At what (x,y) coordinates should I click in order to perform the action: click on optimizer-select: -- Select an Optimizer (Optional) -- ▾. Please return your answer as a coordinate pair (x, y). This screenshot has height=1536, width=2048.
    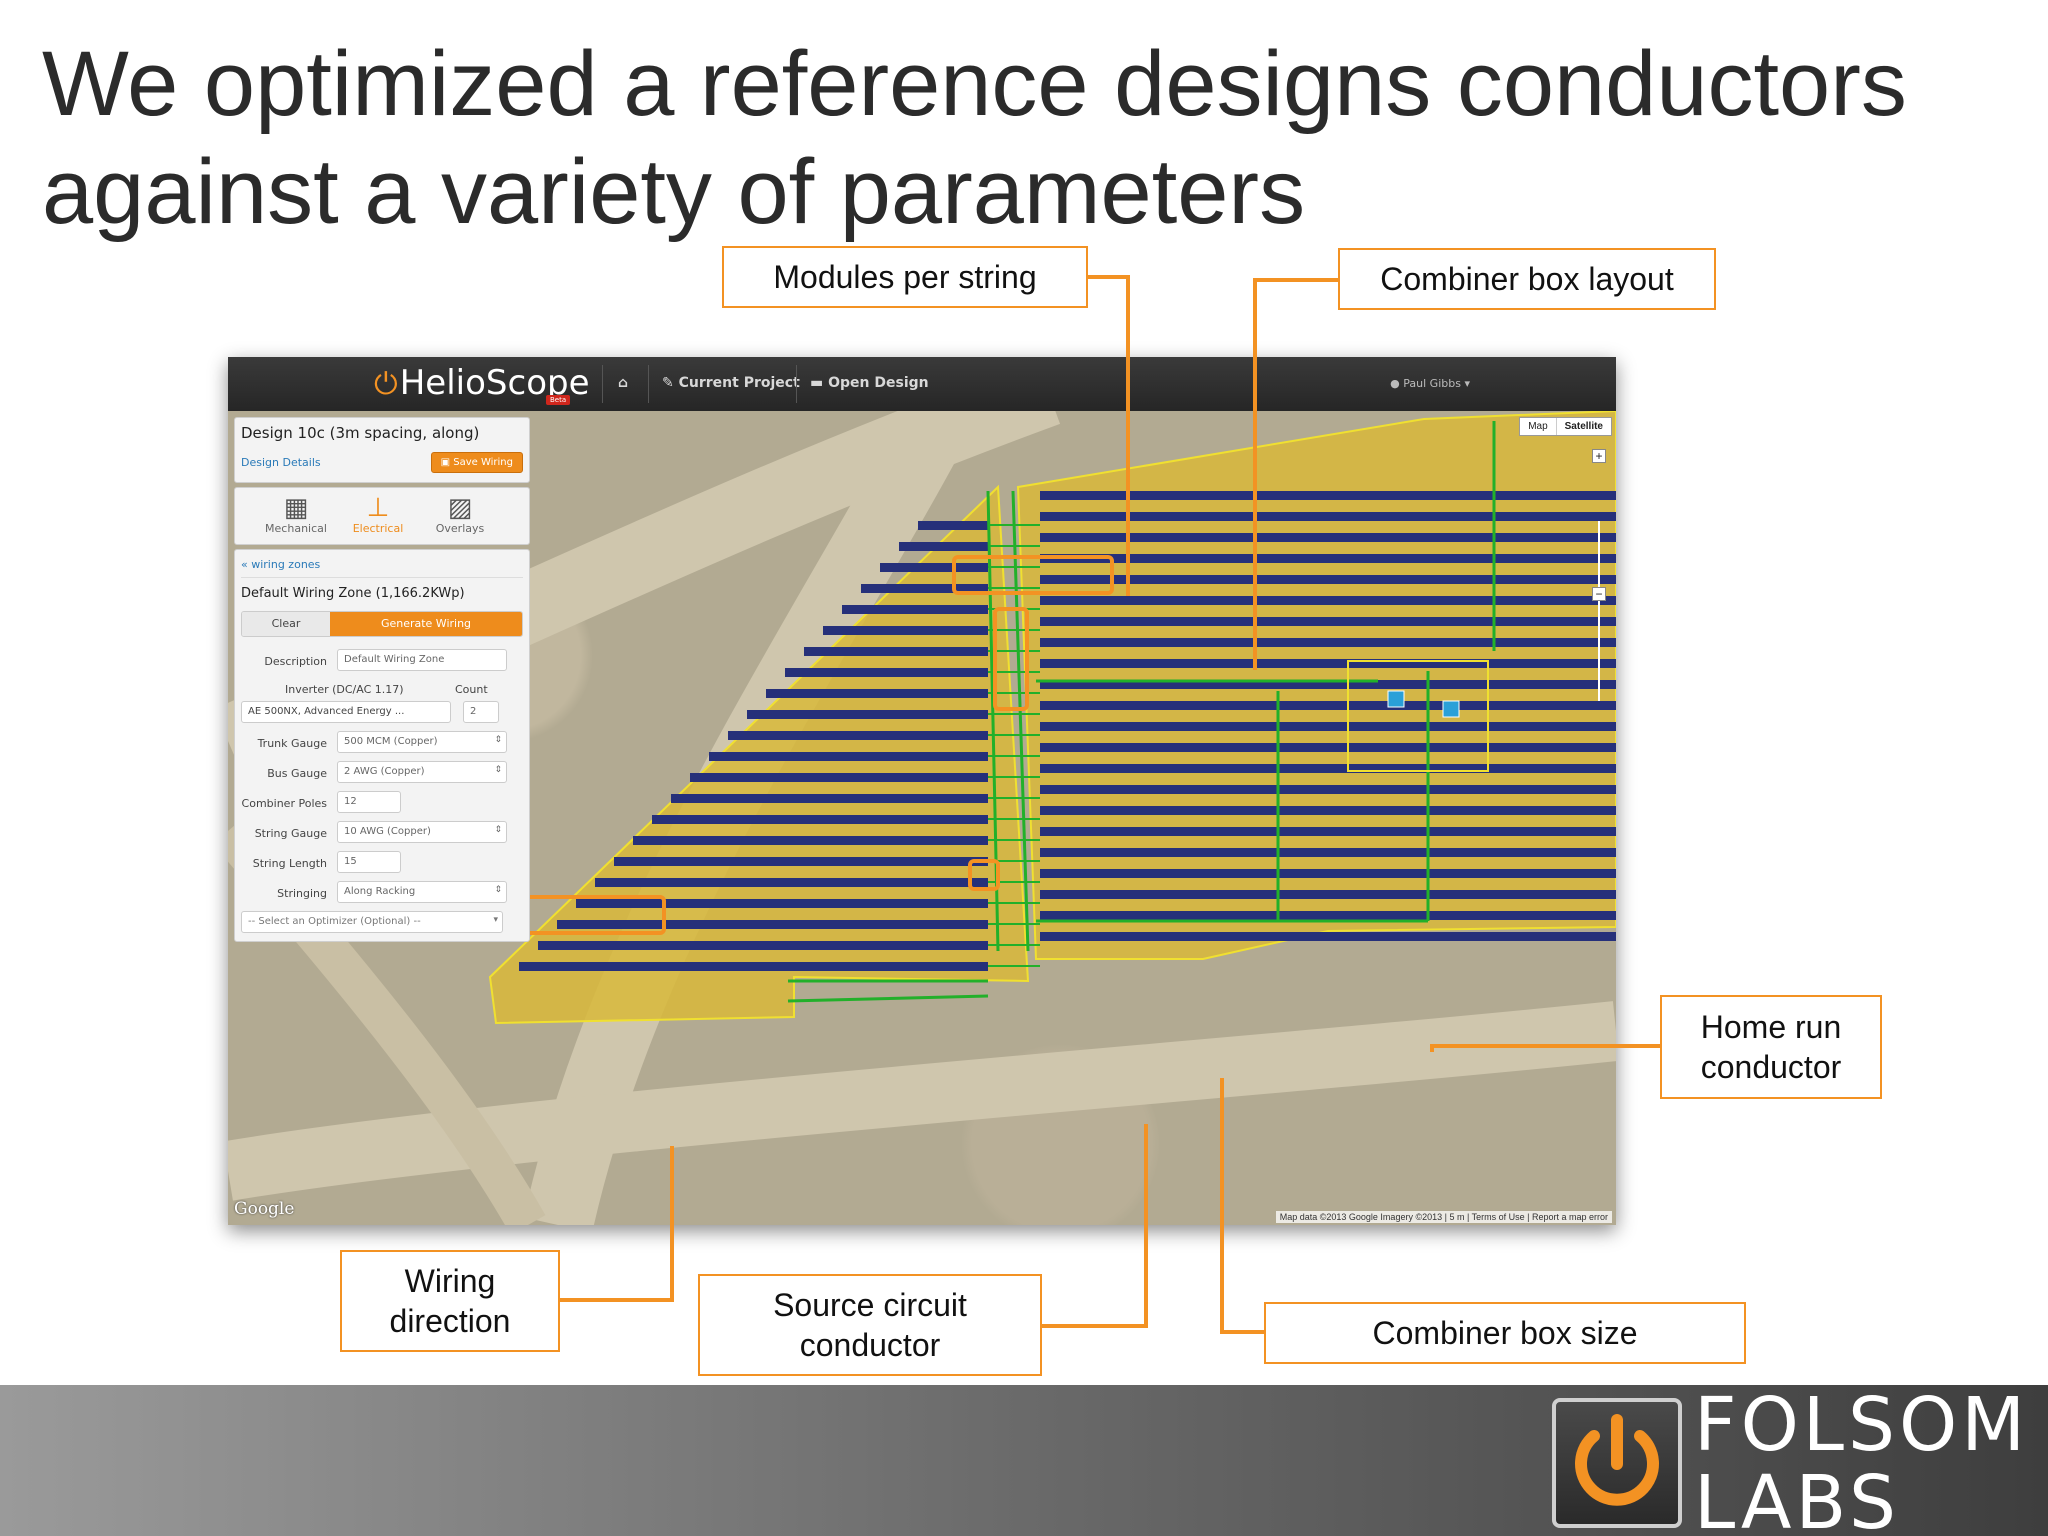
    Looking at the image, I should click on (372, 922).